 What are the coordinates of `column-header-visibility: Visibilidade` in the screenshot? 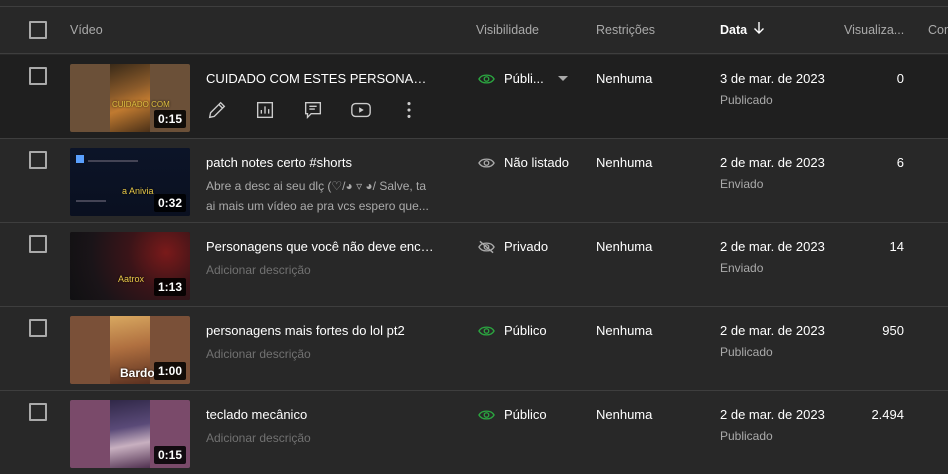 It's located at (507, 30).